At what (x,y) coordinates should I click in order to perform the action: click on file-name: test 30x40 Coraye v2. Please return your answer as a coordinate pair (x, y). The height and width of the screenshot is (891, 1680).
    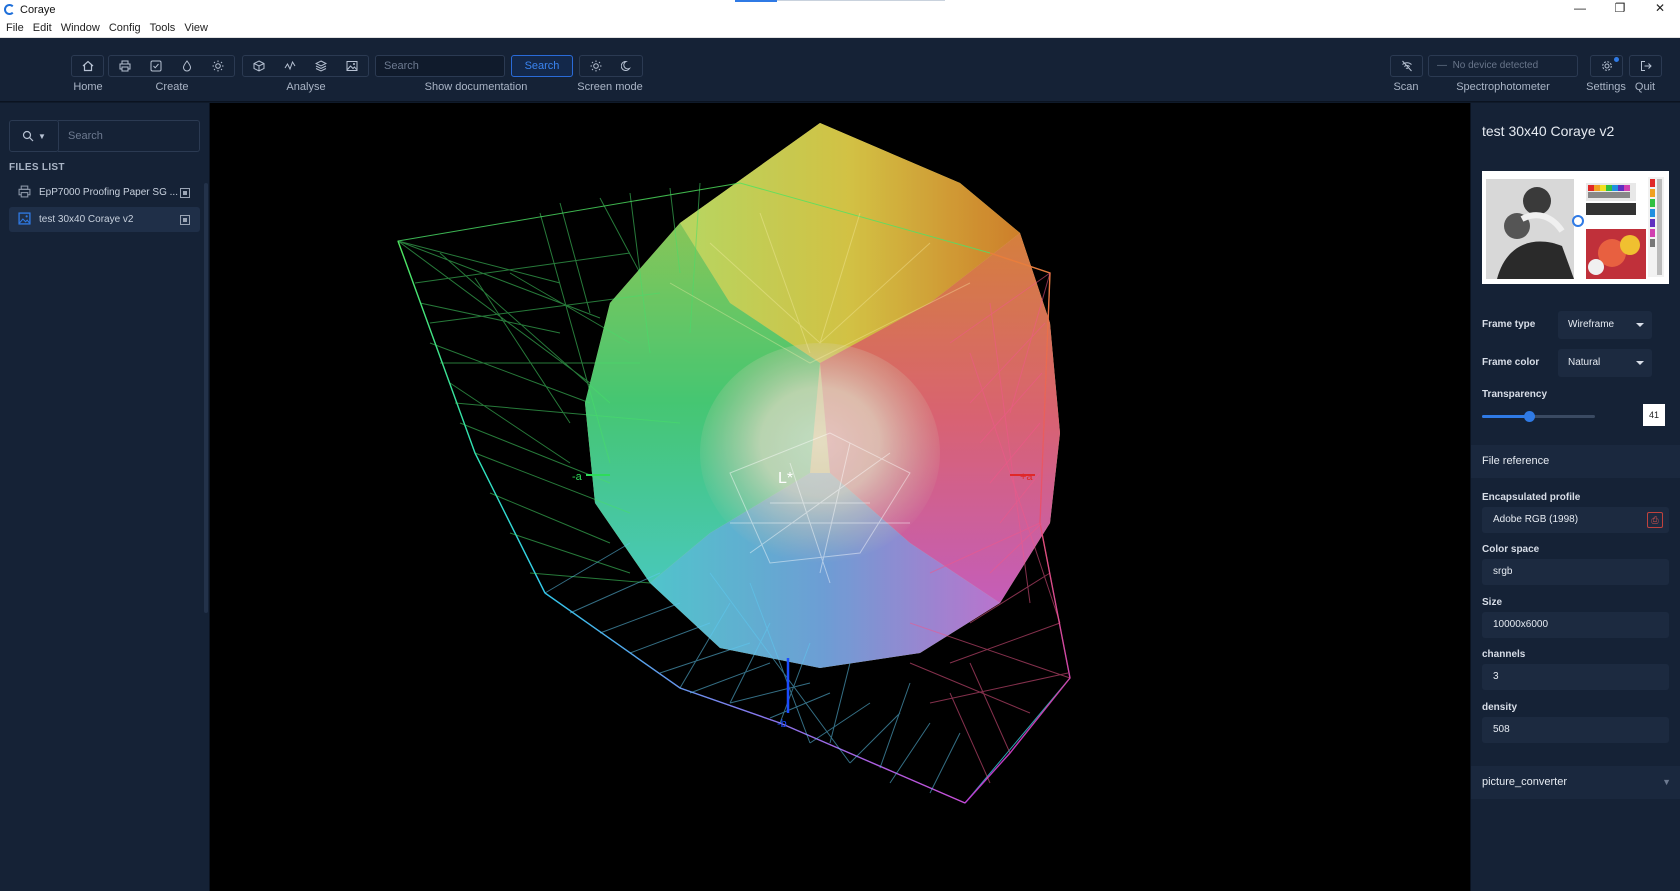
    Looking at the image, I should click on (86, 219).